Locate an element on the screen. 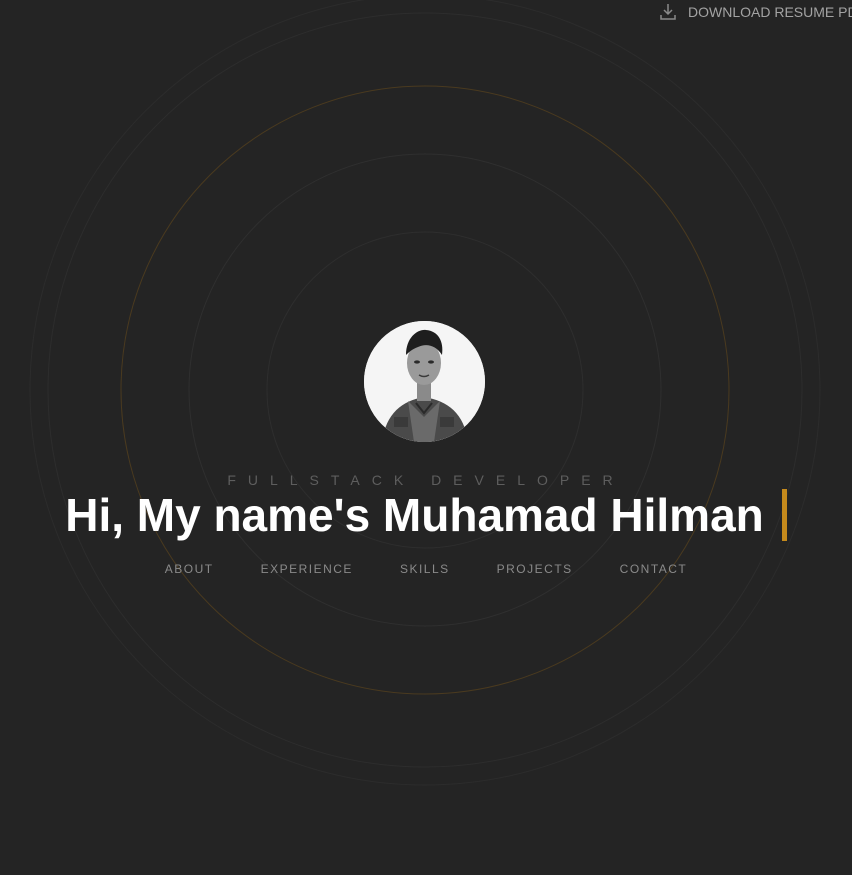 The width and height of the screenshot is (852, 875). nav-link-skills: SKILLS is located at coordinates (425, 569).